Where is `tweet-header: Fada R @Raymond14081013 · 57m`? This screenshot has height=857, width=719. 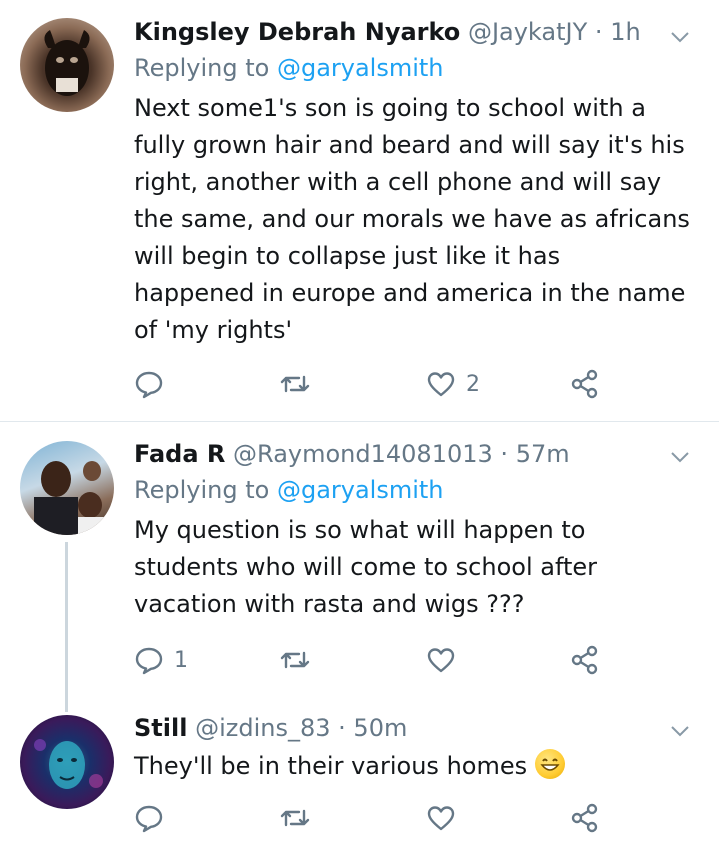 tweet-header: Fada R @Raymond14081013 · 57m is located at coordinates (416, 454).